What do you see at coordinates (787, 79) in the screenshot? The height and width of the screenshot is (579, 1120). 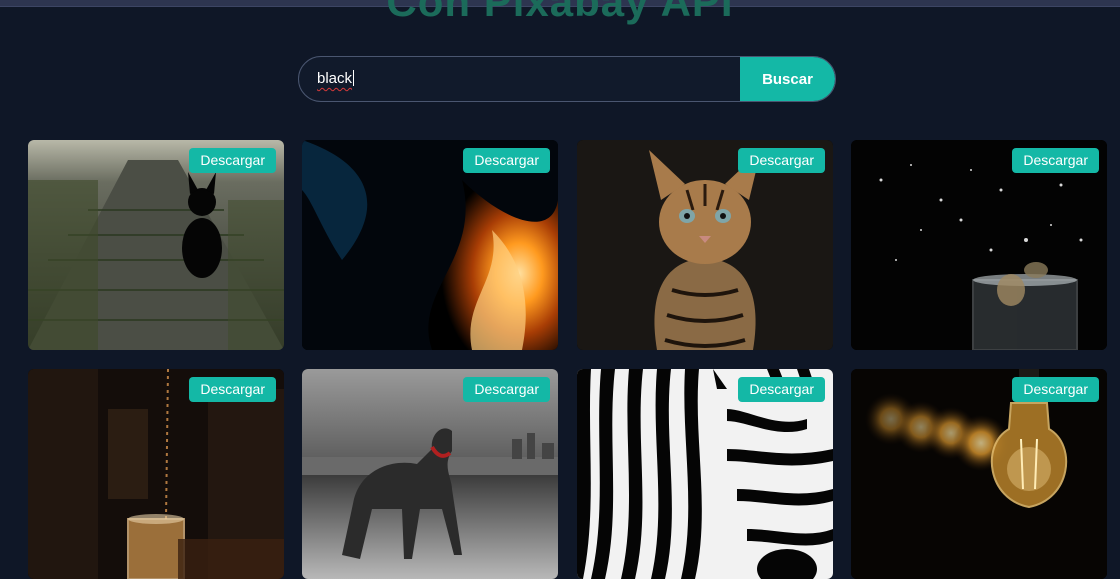 I see `search-button: Buscar` at bounding box center [787, 79].